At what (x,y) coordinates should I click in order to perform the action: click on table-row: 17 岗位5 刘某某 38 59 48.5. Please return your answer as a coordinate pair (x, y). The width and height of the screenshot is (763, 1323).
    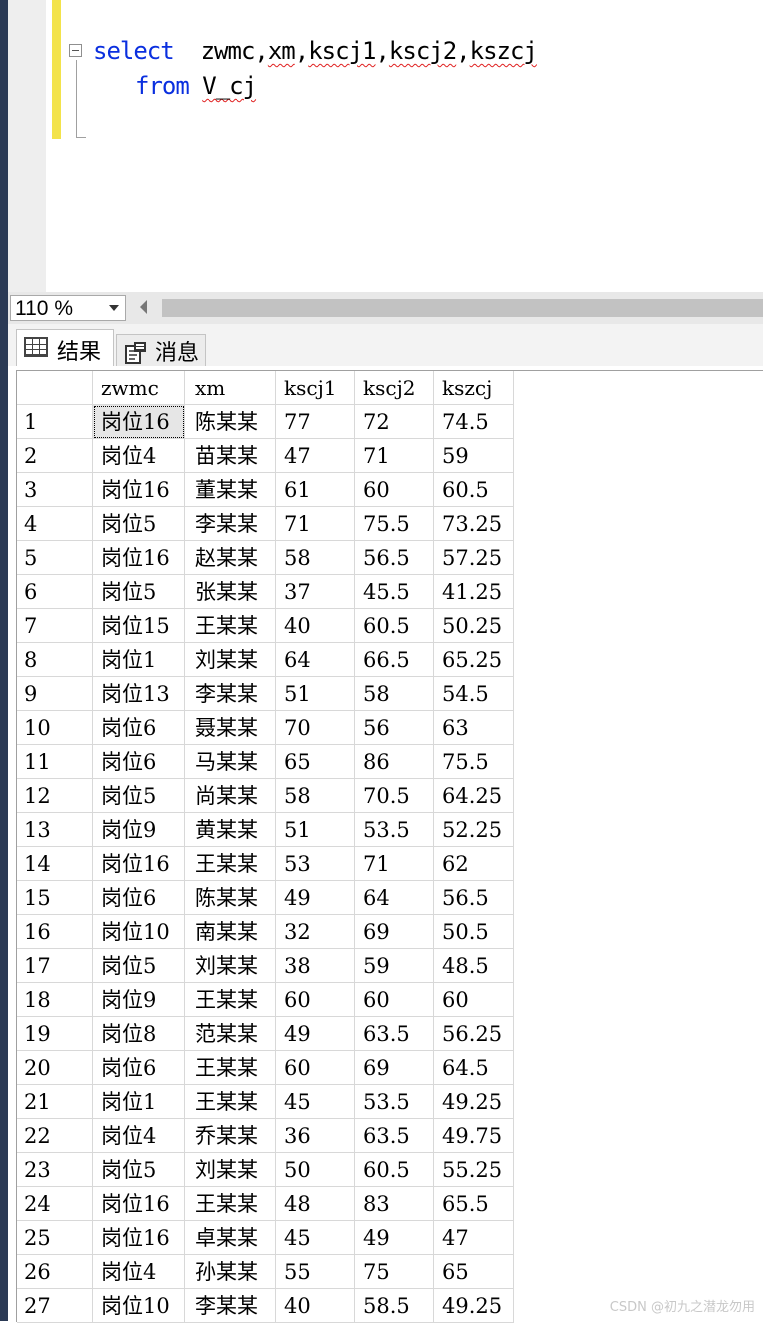
    Looking at the image, I should click on (265, 966).